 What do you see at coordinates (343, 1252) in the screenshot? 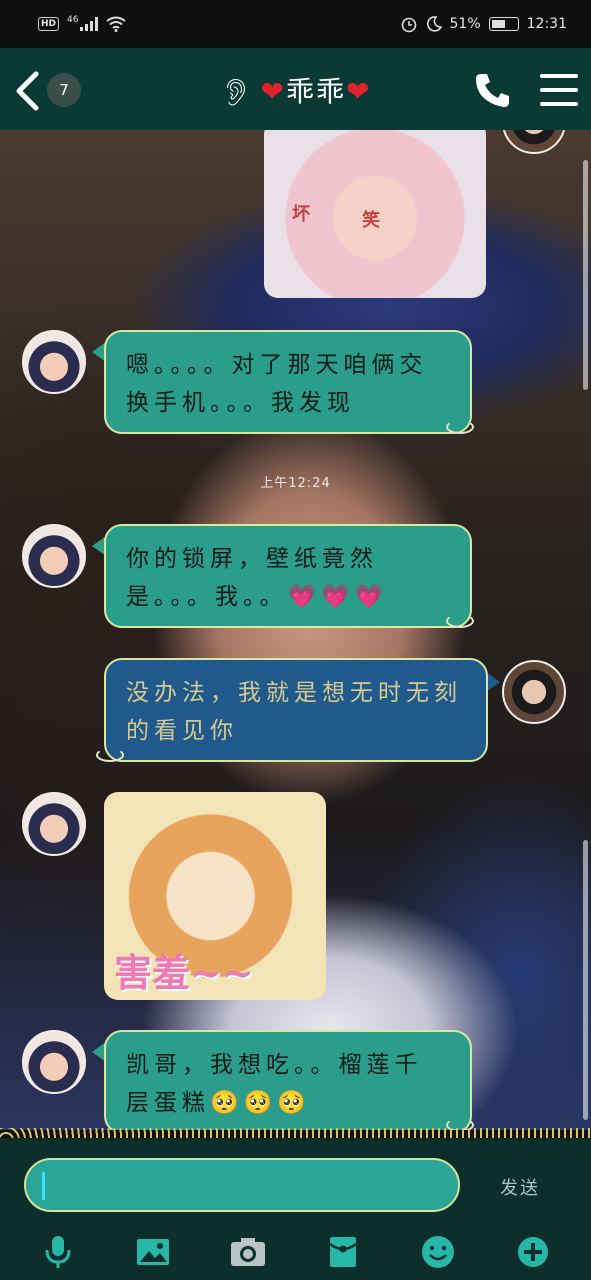
I see `red-envelope-icon` at bounding box center [343, 1252].